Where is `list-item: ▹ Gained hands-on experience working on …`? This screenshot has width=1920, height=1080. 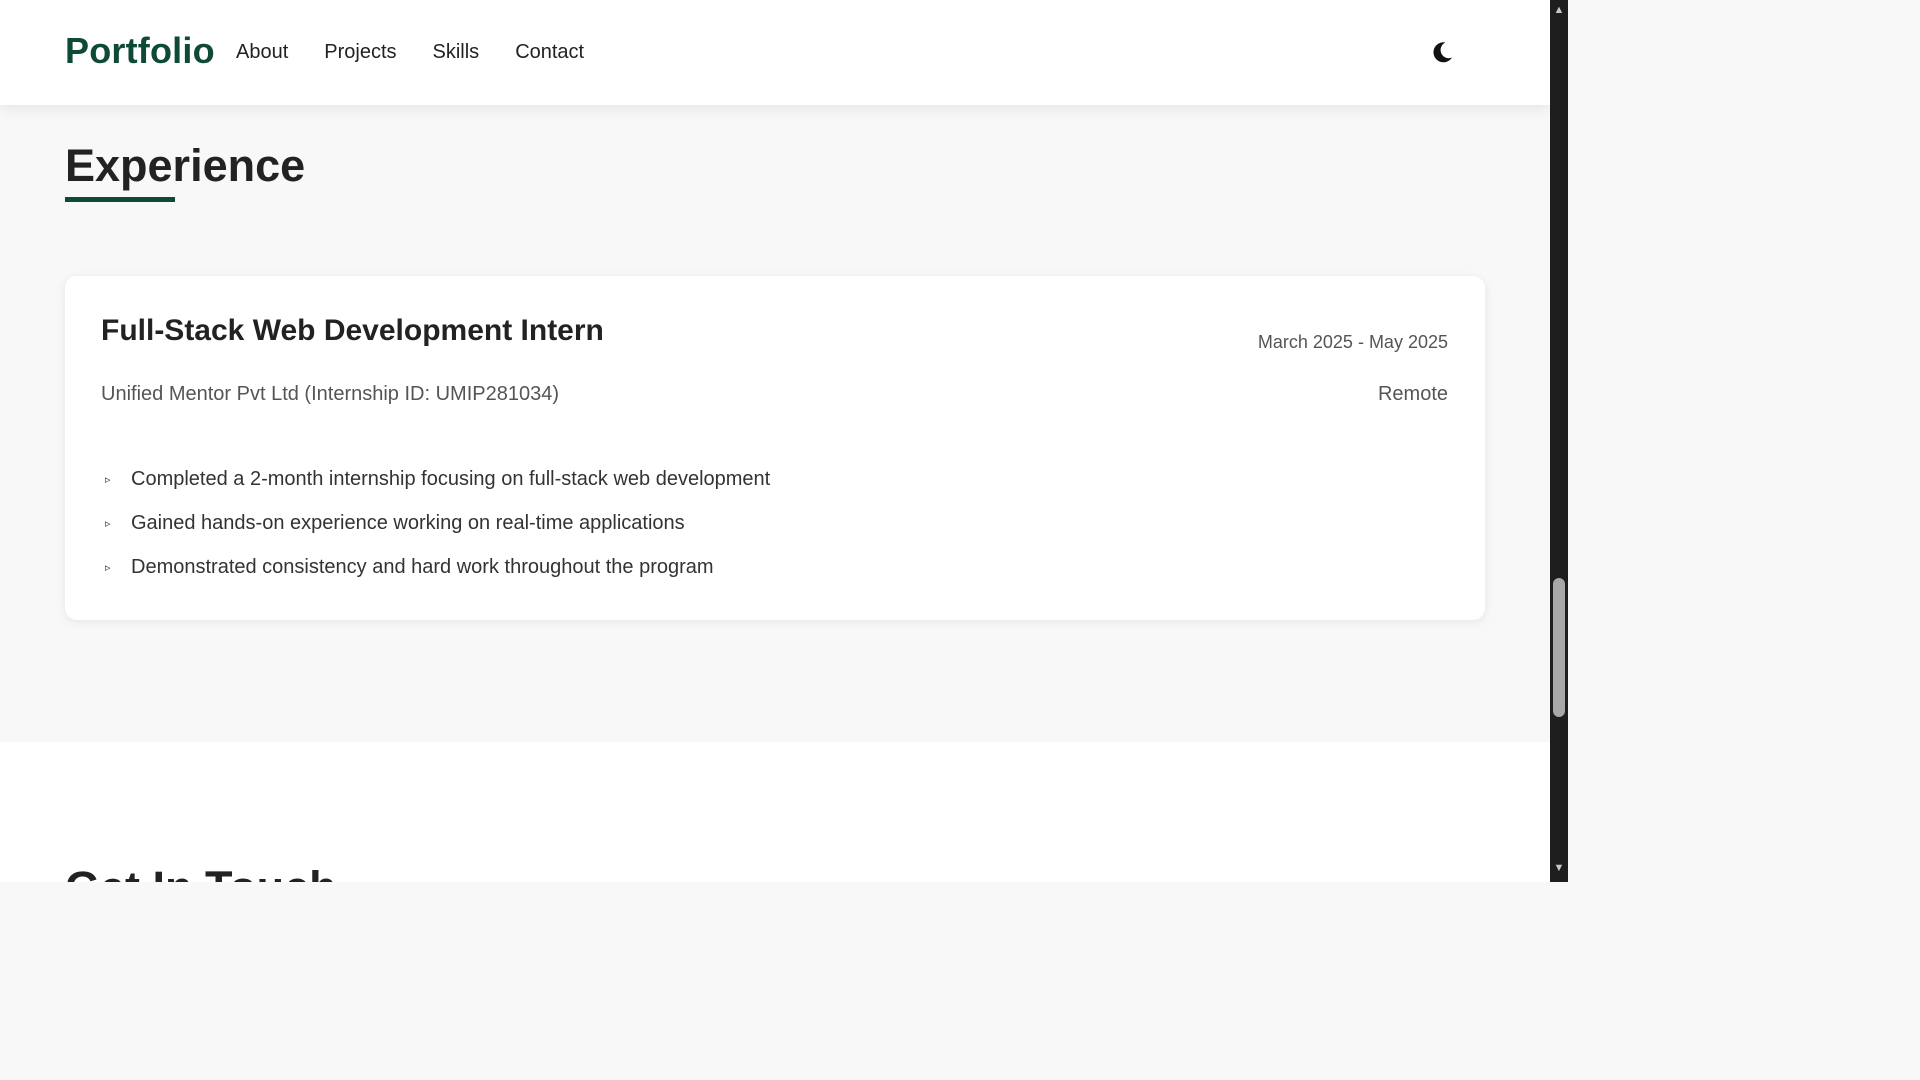 list-item: ▹ Gained hands-on experience working on … is located at coordinates (435, 523).